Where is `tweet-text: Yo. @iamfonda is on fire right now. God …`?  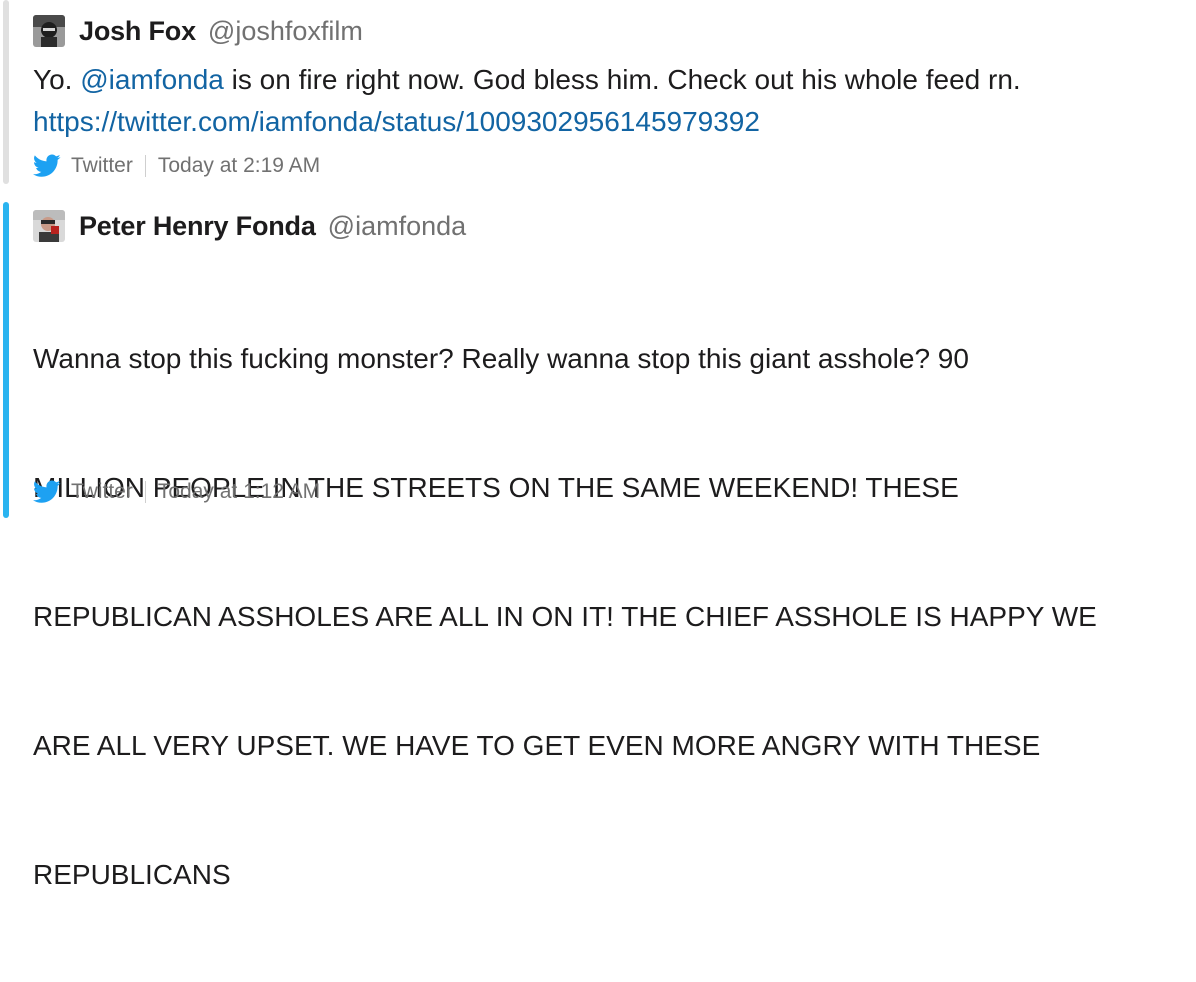 tweet-text: Yo. @iamfonda is on fire right now. God … is located at coordinates (593, 79).